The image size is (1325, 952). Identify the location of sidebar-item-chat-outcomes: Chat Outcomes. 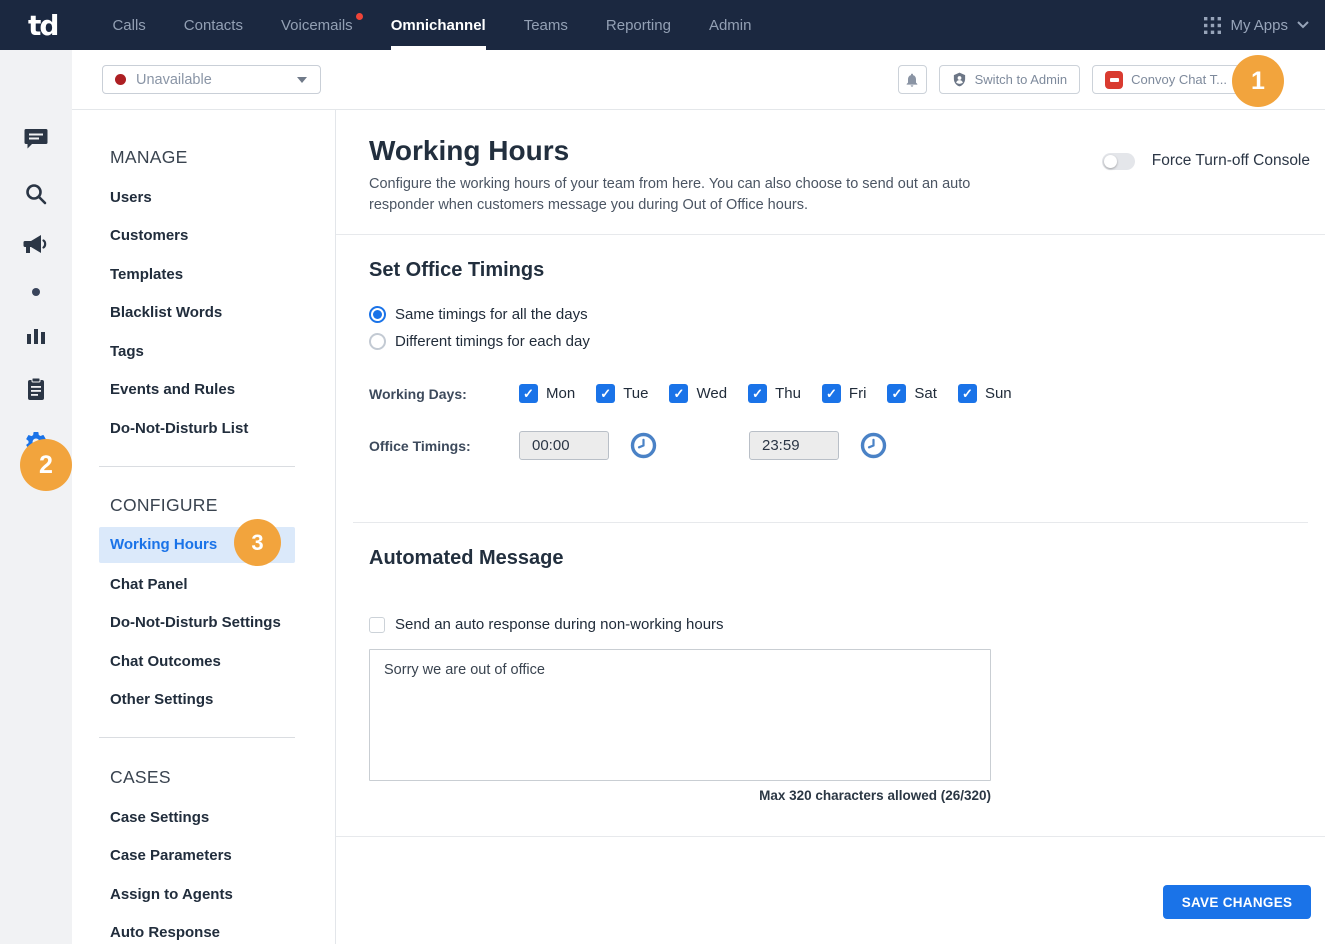
(203, 661).